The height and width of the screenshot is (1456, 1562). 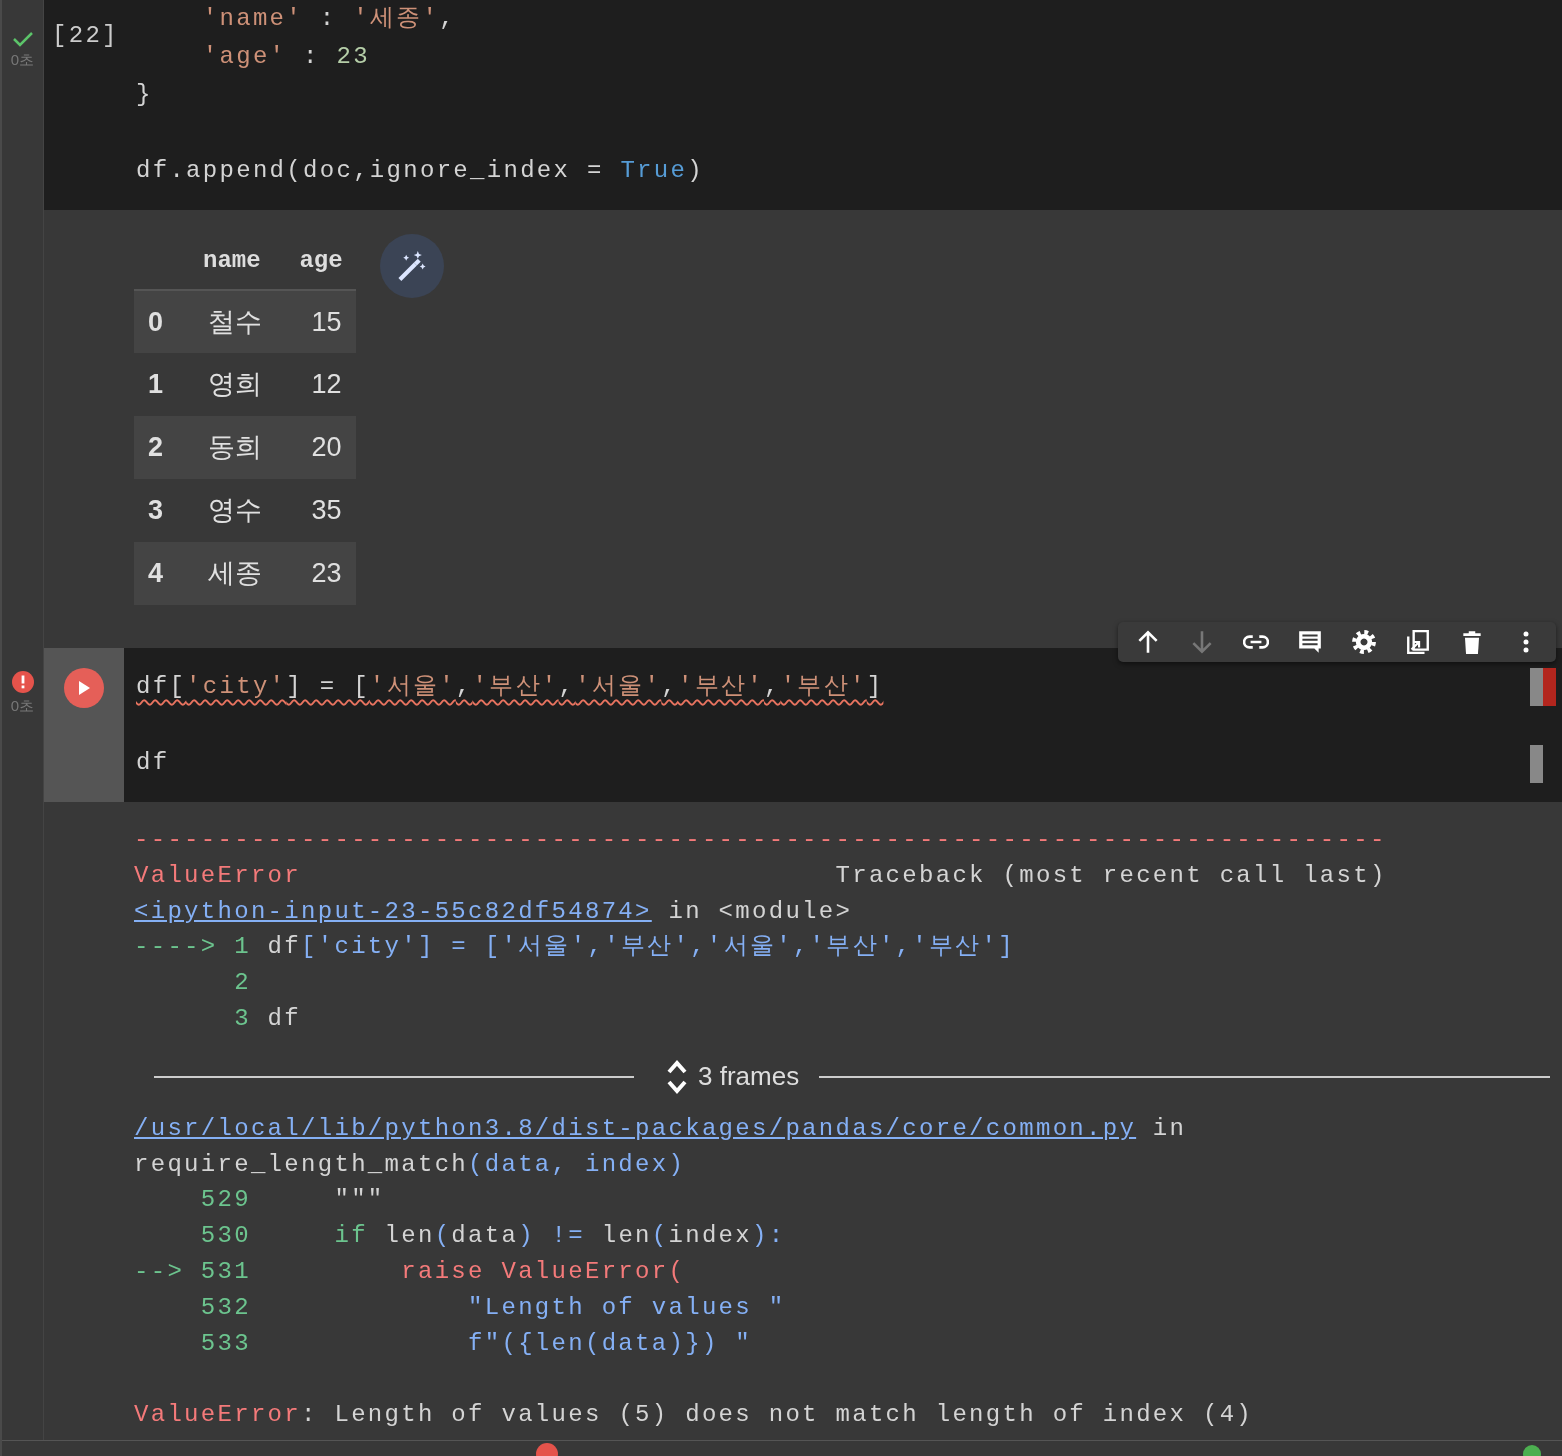 I want to click on row-index: 1, so click(x=162, y=384).